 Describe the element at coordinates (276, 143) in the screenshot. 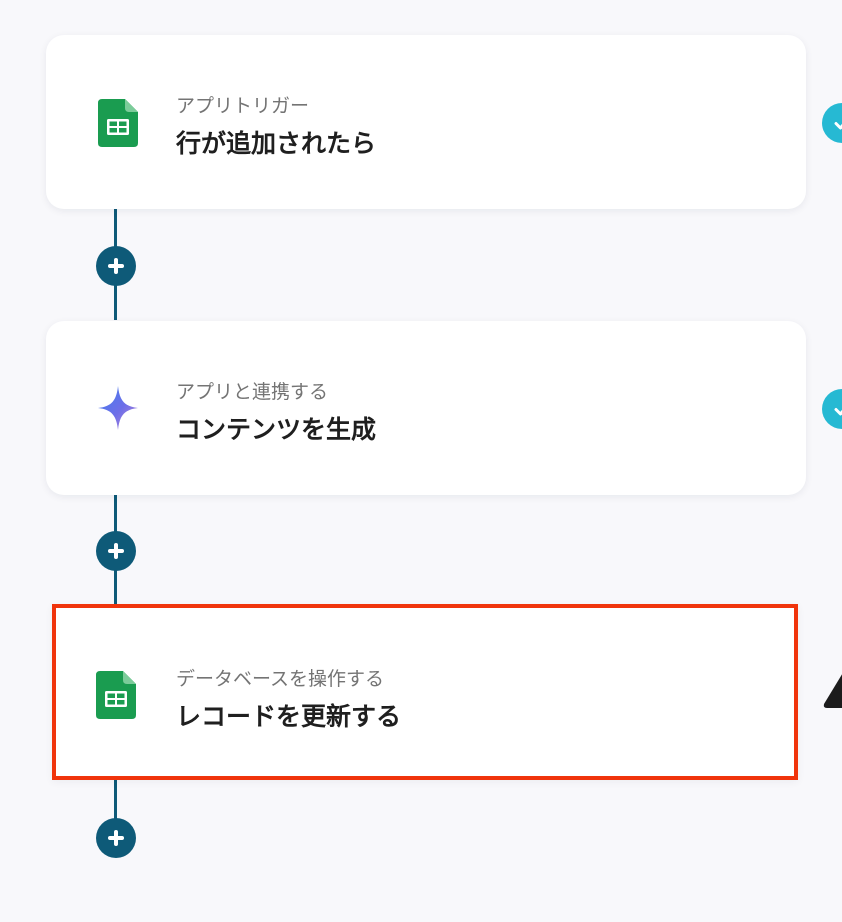

I see `step-title: 行が追加されたら` at that location.